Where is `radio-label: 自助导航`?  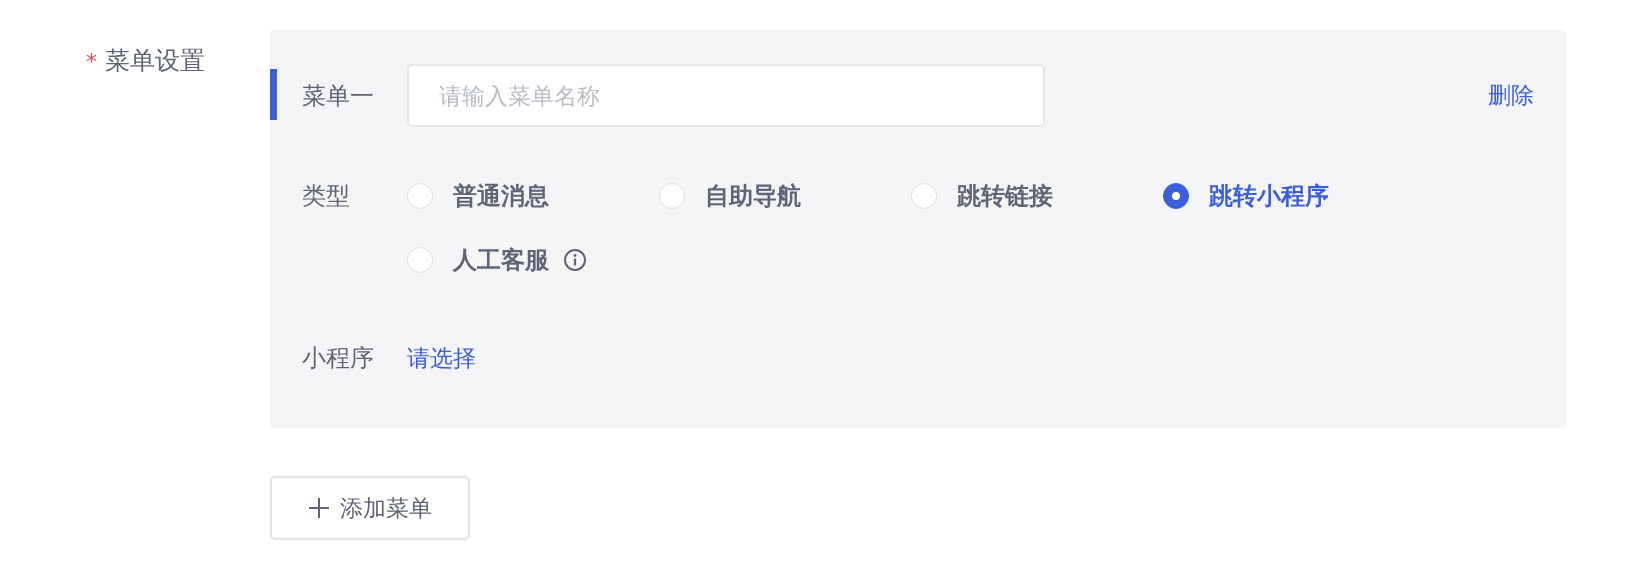 radio-label: 自助导航 is located at coordinates (753, 196).